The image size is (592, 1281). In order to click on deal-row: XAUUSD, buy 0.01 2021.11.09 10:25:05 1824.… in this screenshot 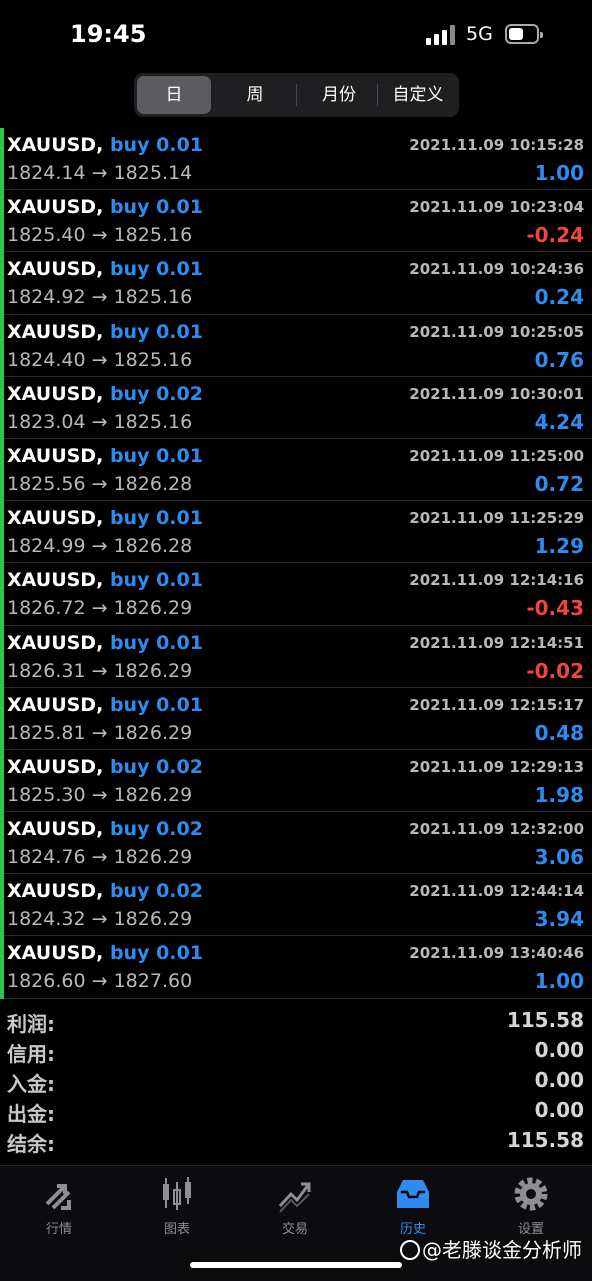, I will do `click(298, 346)`.